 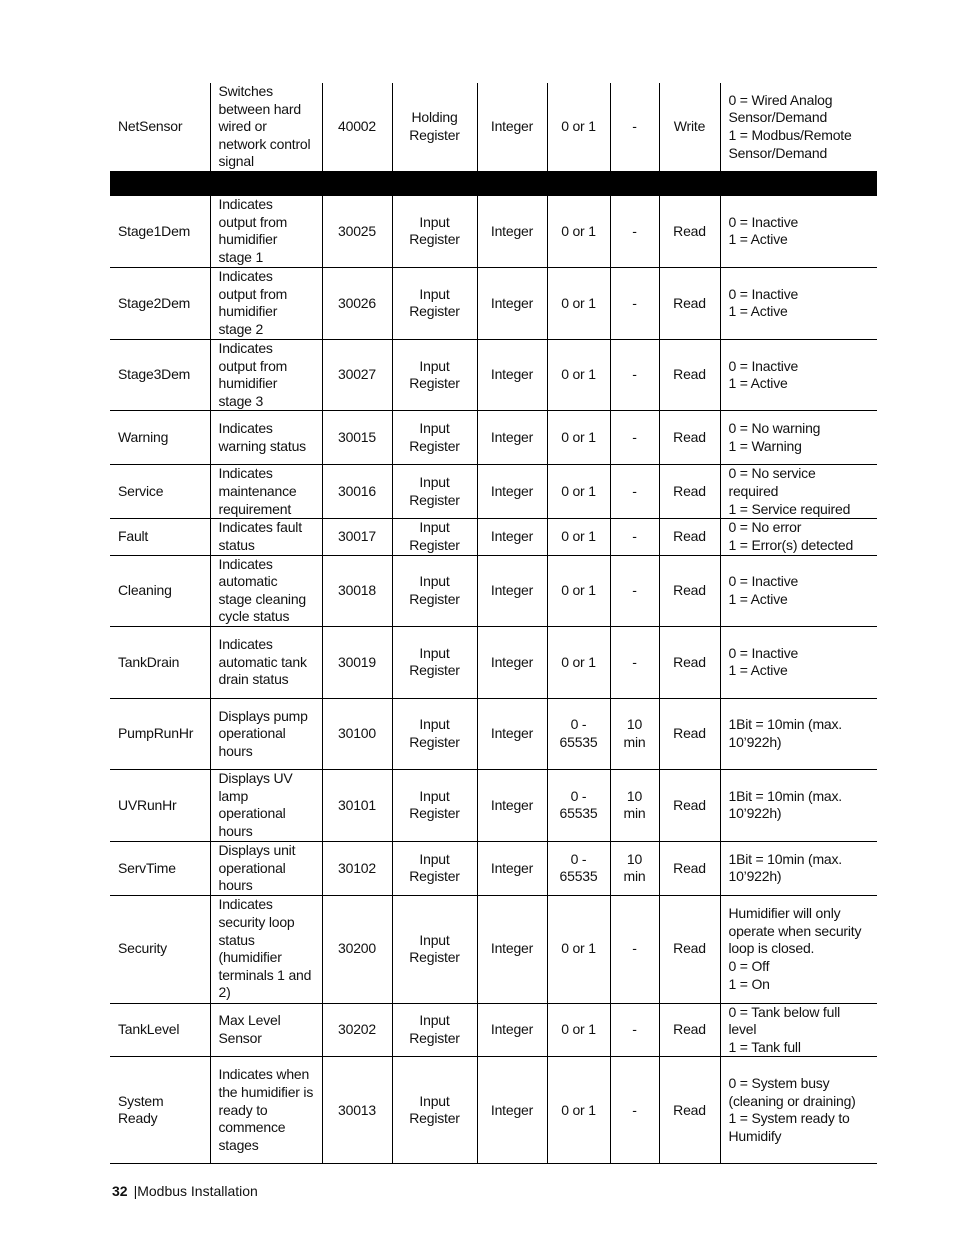 I want to click on register-description: Indicates output from humidifier stage 1, so click(x=266, y=231).